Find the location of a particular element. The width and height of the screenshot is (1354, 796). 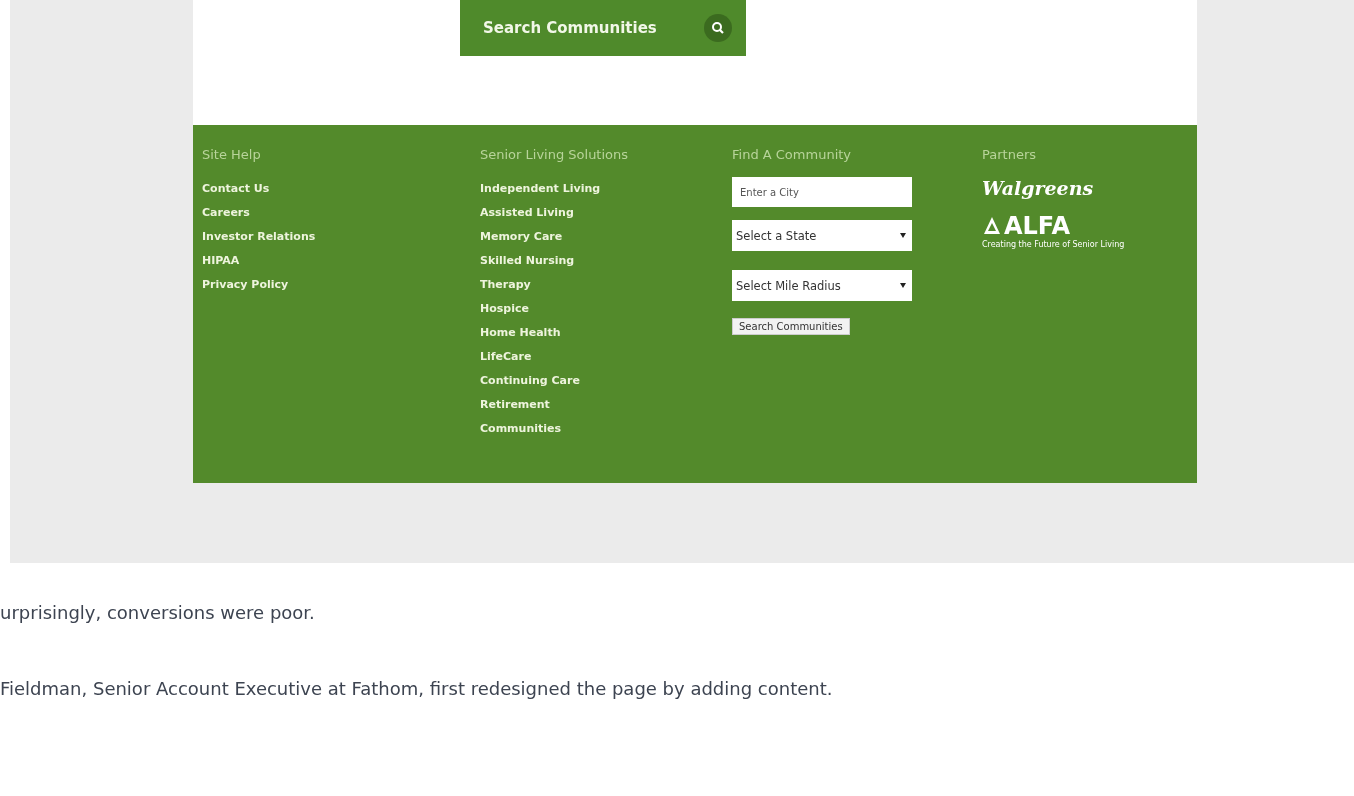

footer-link: Investor Relations is located at coordinates (259, 237).